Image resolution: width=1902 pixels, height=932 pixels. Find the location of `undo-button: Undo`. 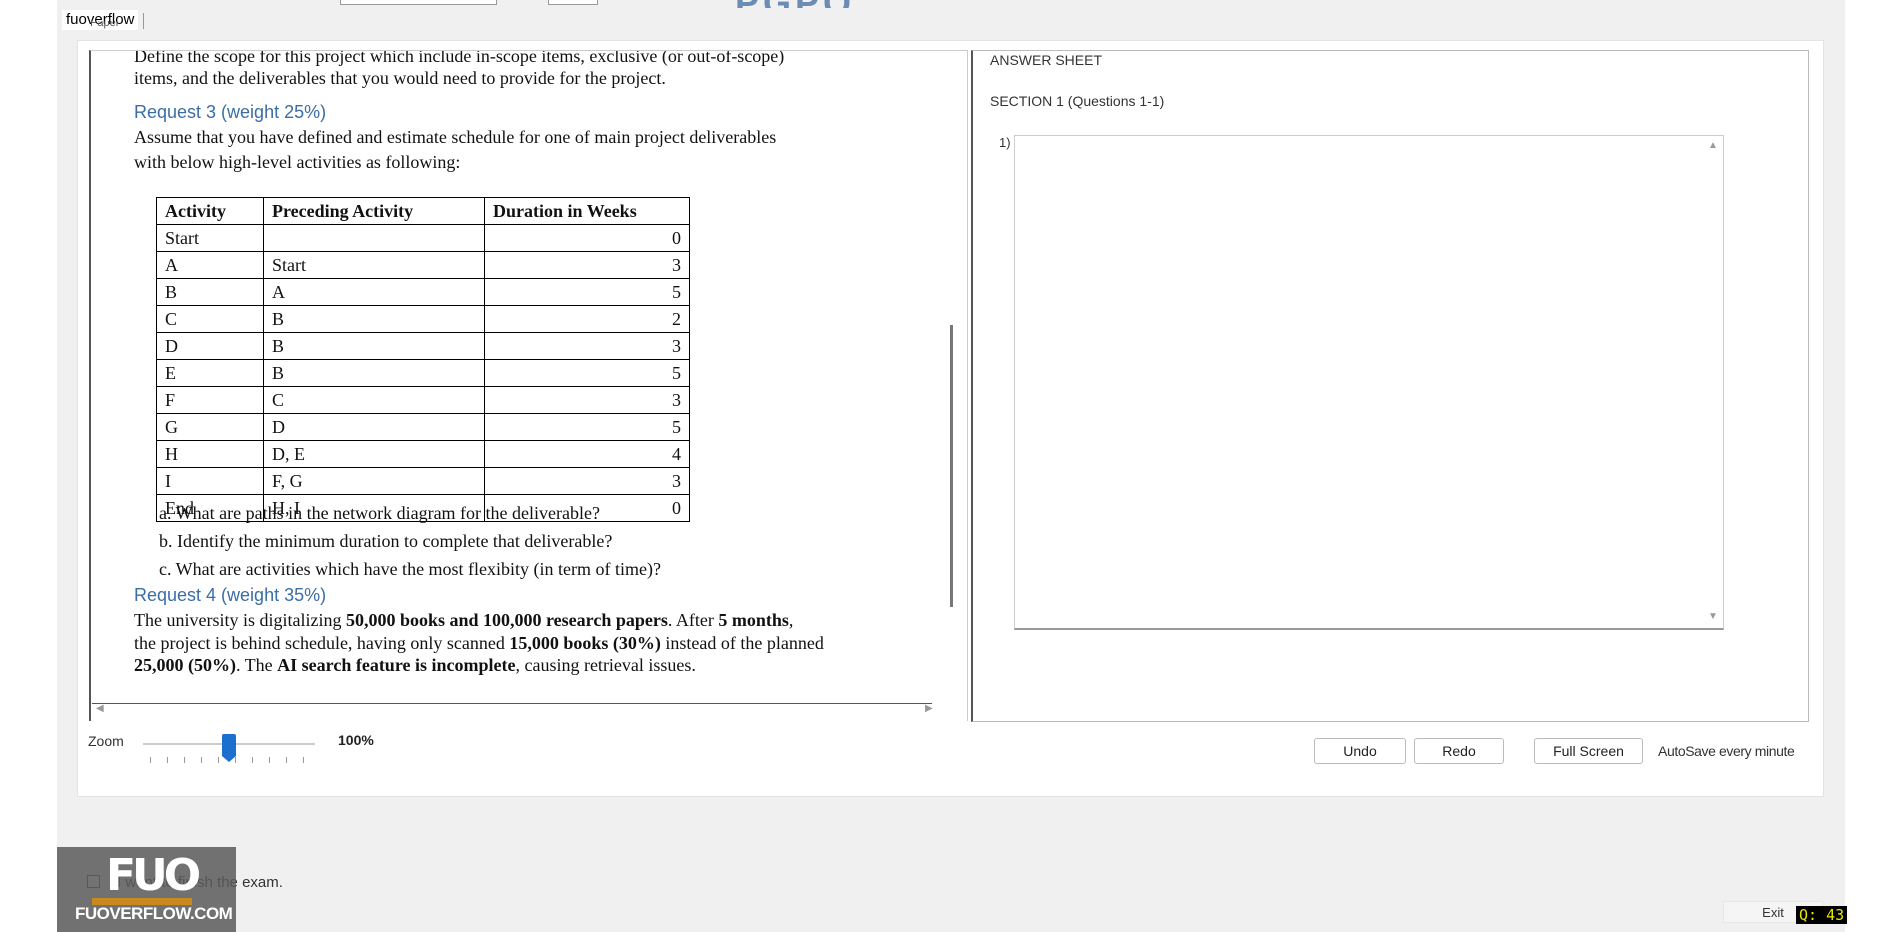

undo-button: Undo is located at coordinates (1360, 751).